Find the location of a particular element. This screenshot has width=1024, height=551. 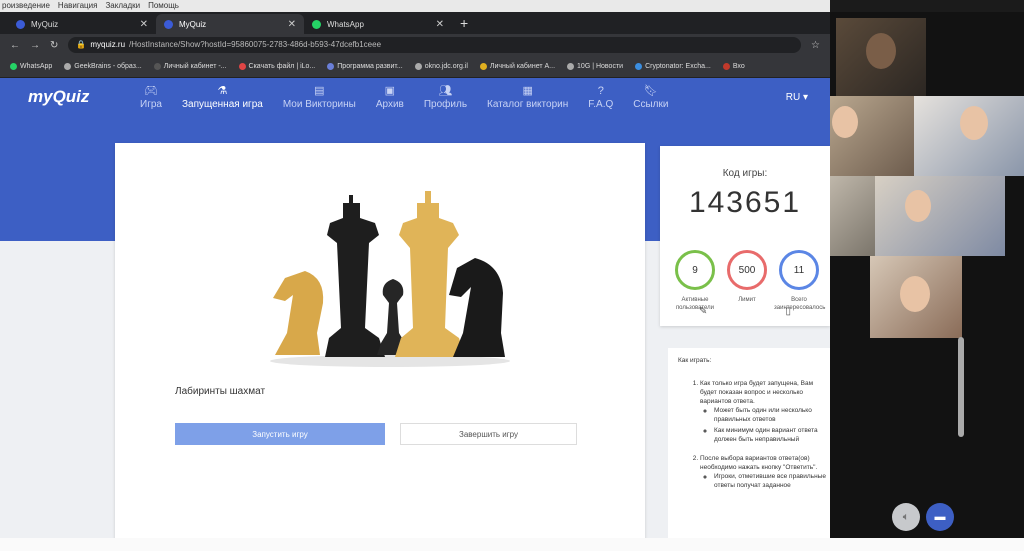

total-interested-stat: 11 Всего заинтересовалось is located at coordinates (799, 281).